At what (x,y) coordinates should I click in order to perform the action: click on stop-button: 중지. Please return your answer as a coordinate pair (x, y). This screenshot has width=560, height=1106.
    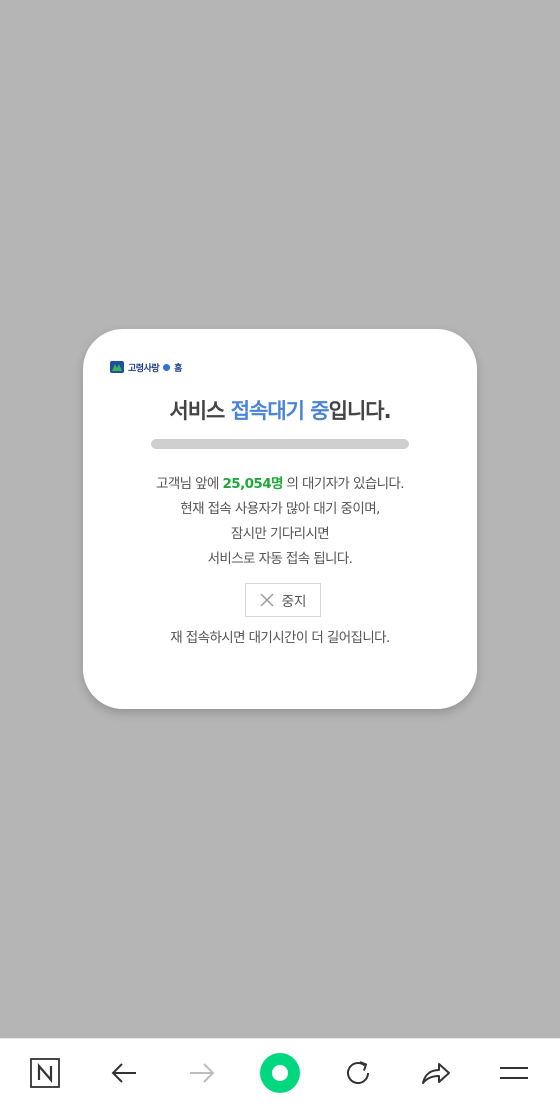
    Looking at the image, I should click on (283, 600).